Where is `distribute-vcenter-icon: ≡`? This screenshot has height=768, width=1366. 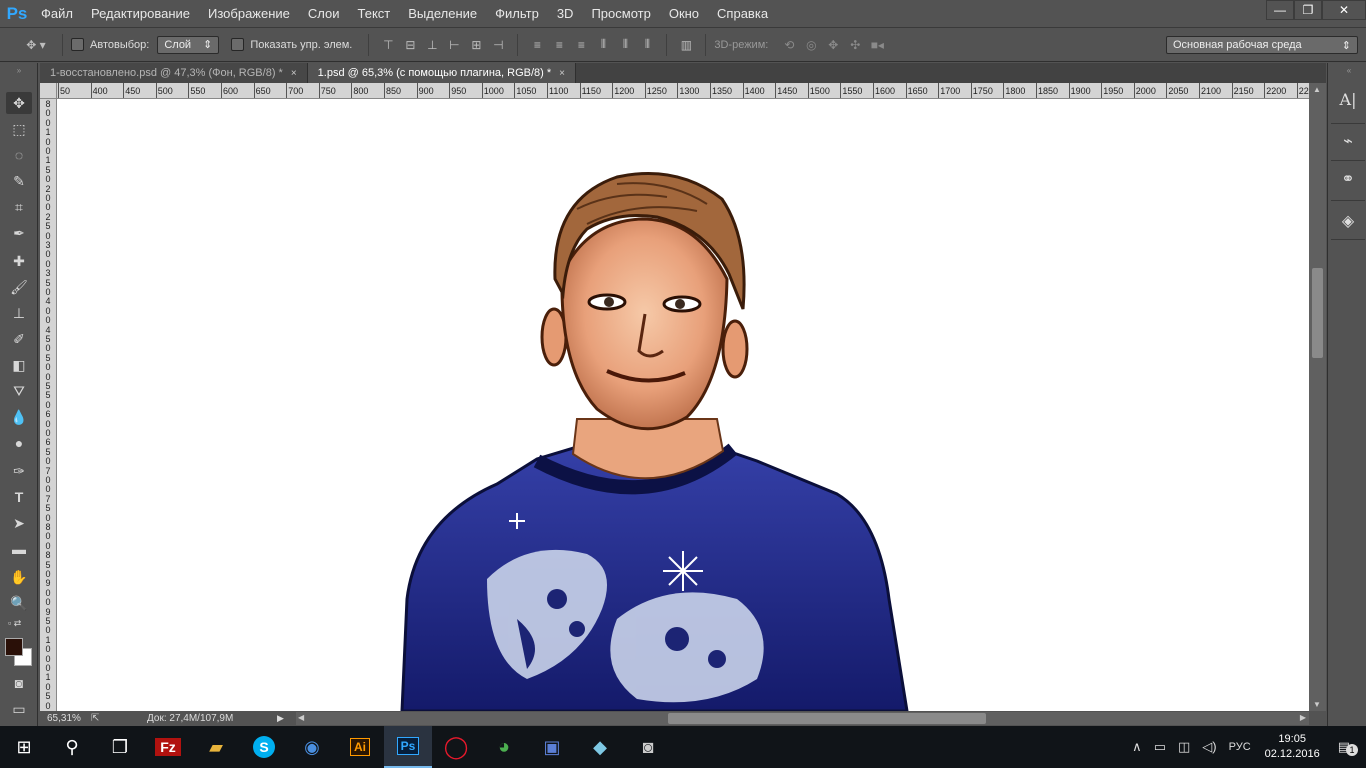 distribute-vcenter-icon: ≡ is located at coordinates (559, 45).